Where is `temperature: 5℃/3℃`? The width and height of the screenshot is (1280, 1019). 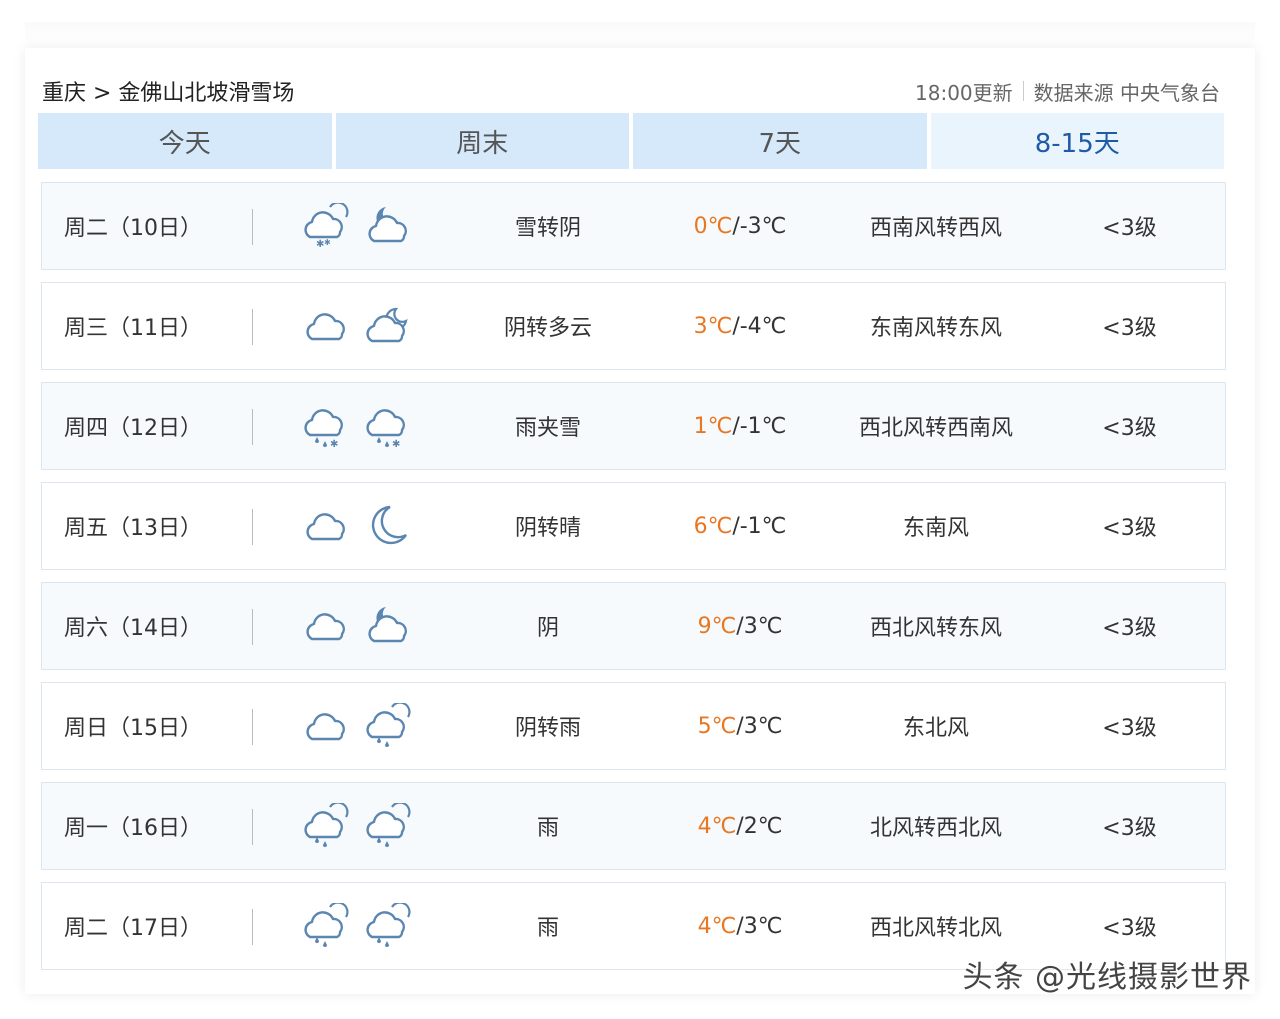
temperature: 5℃/3℃ is located at coordinates (740, 726).